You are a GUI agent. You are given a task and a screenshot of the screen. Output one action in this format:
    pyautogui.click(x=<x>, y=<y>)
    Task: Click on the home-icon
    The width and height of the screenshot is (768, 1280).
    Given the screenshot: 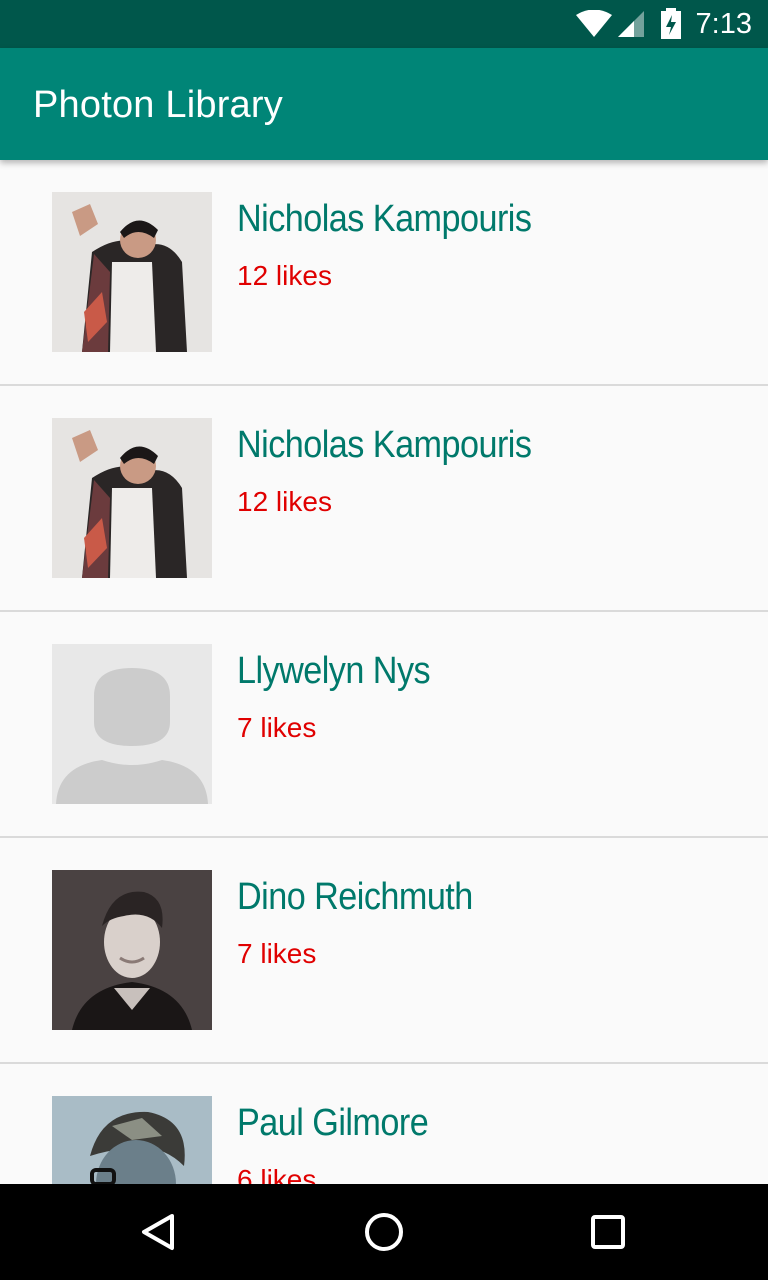 What is the action you would take?
    pyautogui.click(x=384, y=1232)
    